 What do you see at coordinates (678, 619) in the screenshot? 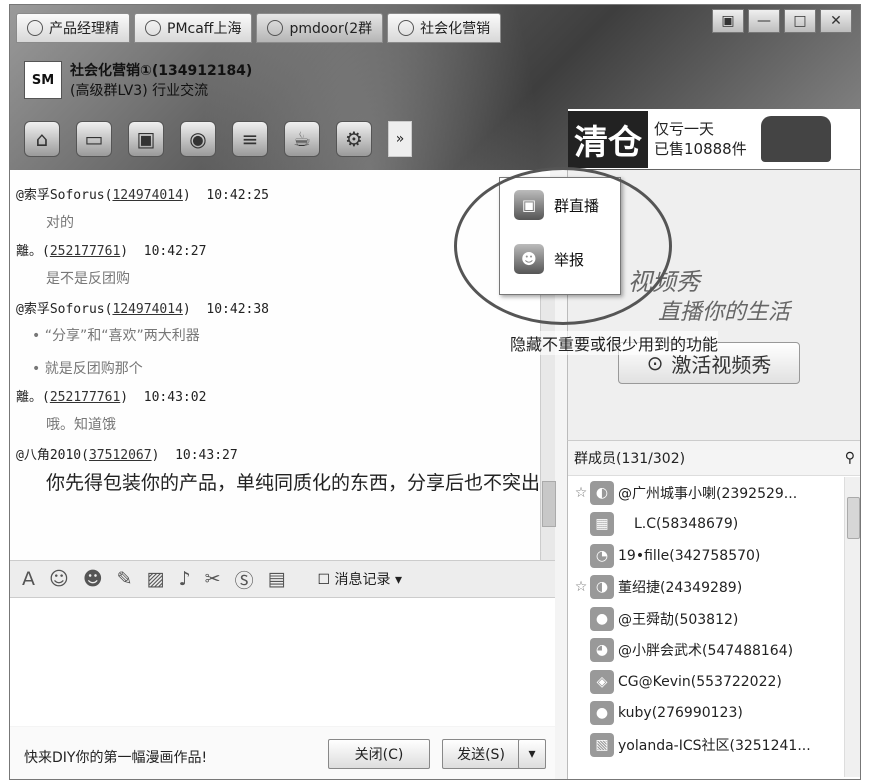
I see `member-name: @王舜劼(503812)` at bounding box center [678, 619].